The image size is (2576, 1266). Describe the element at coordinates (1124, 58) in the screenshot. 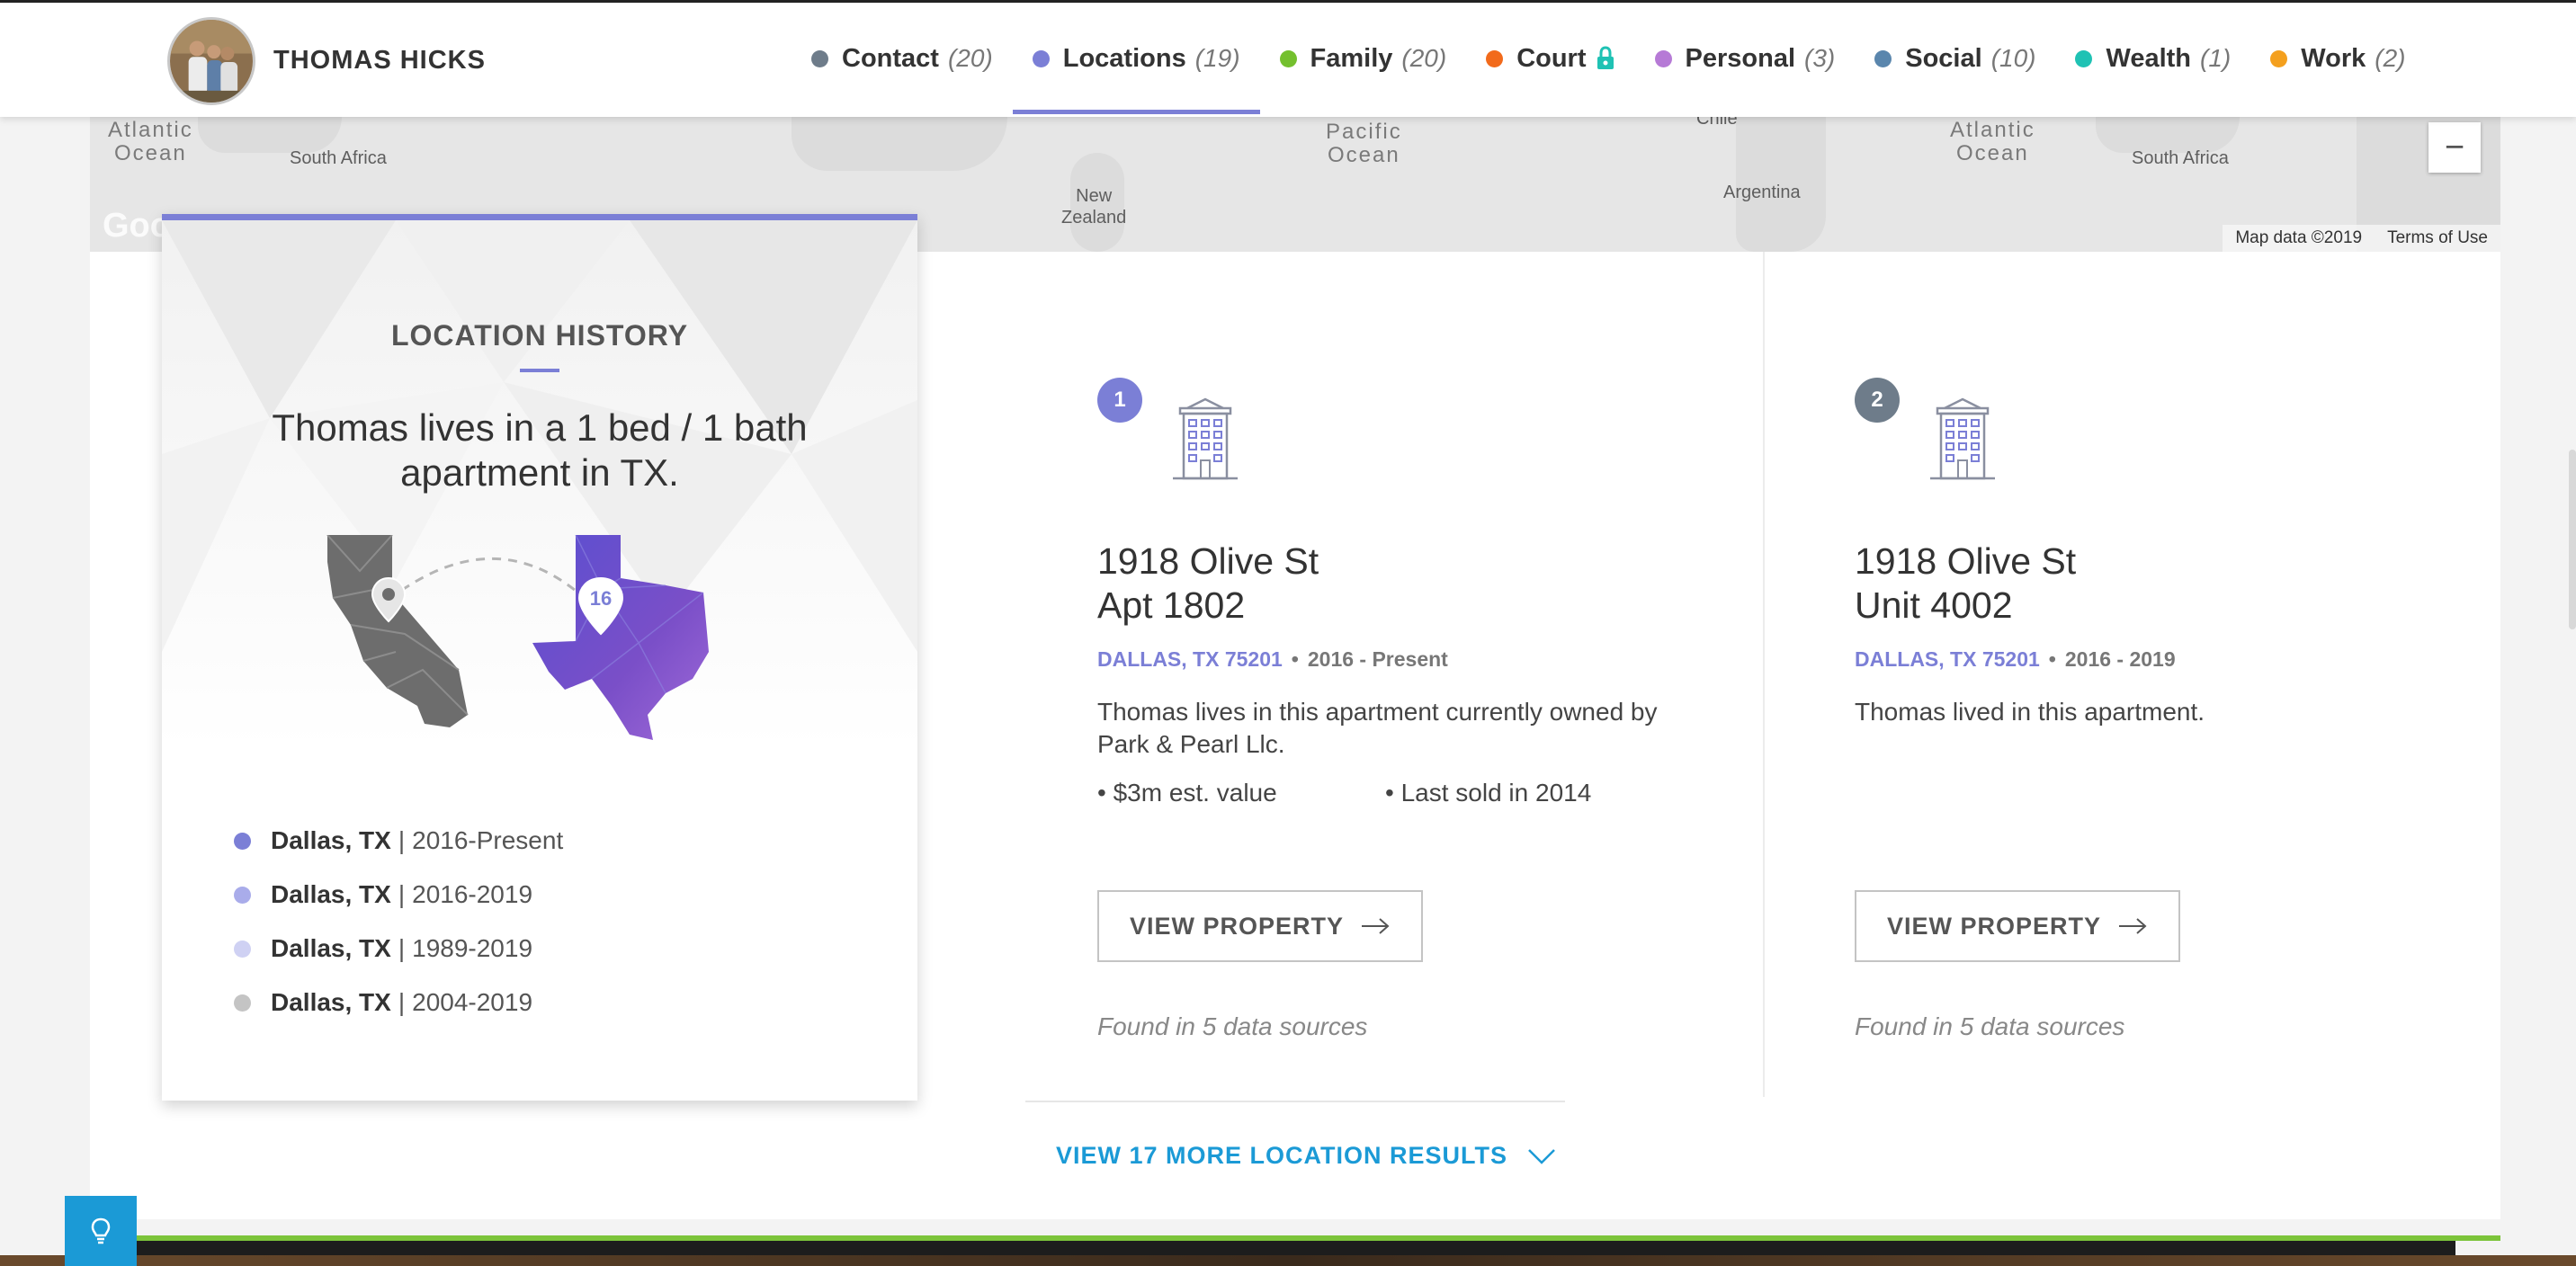

I see `tab-label: Locations` at that location.